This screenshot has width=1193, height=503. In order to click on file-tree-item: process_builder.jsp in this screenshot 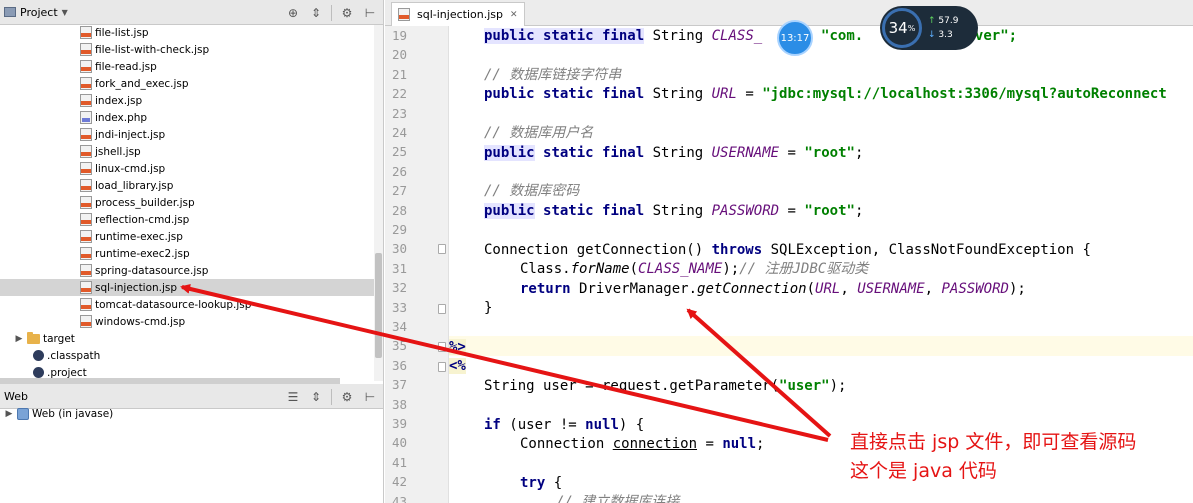, I will do `click(187, 202)`.